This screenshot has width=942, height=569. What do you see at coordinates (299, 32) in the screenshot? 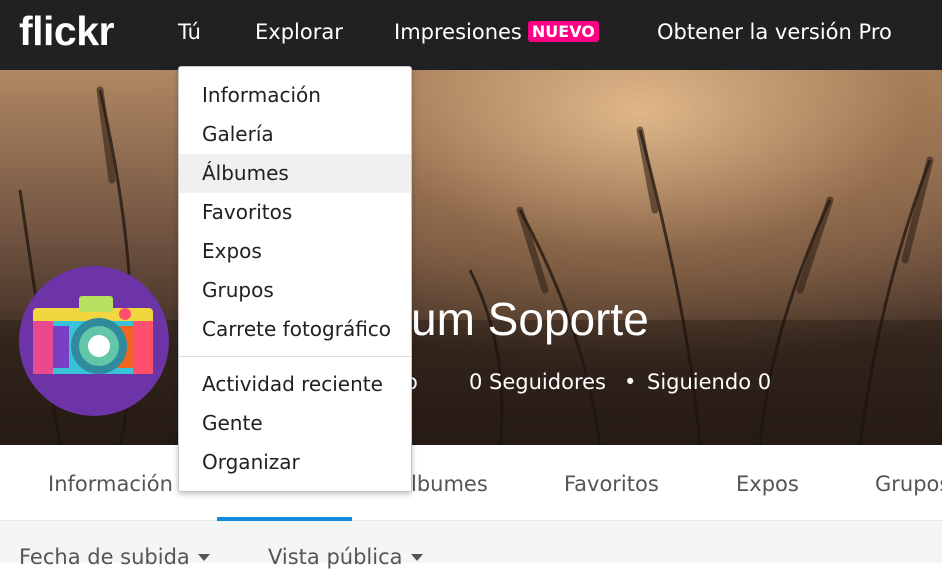
I see `nav-explore: Explorar` at bounding box center [299, 32].